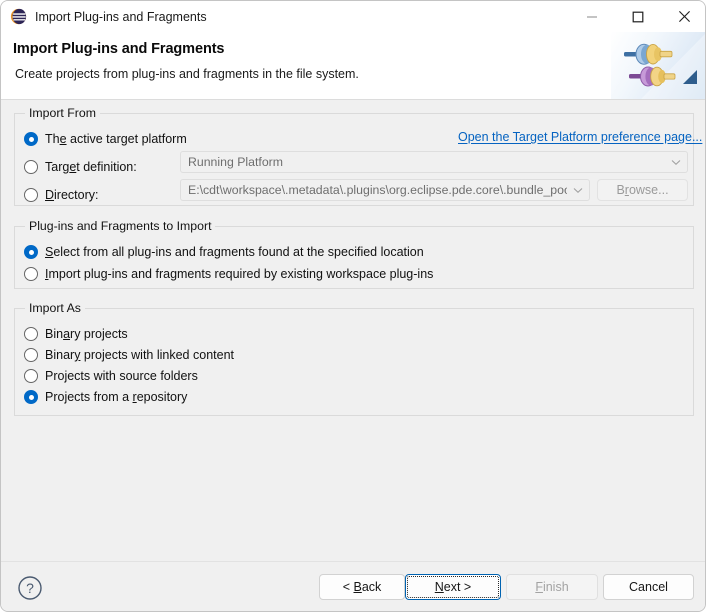 This screenshot has height=612, width=706. I want to click on radio-active-target-platform: The active target platform, so click(105, 139).